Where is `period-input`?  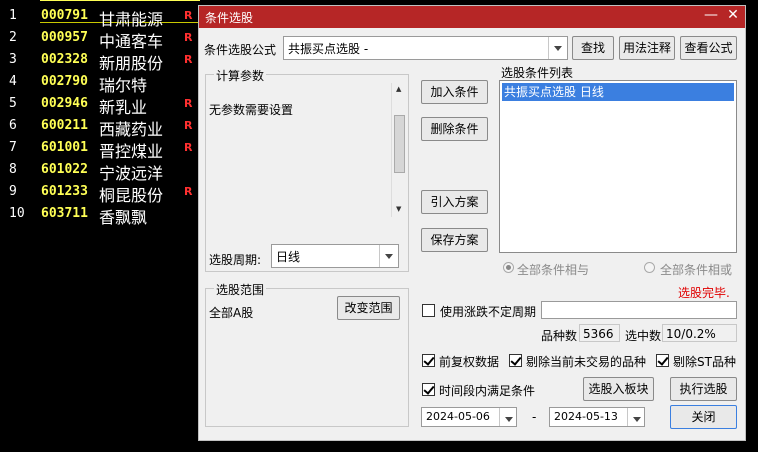 period-input is located at coordinates (639, 310).